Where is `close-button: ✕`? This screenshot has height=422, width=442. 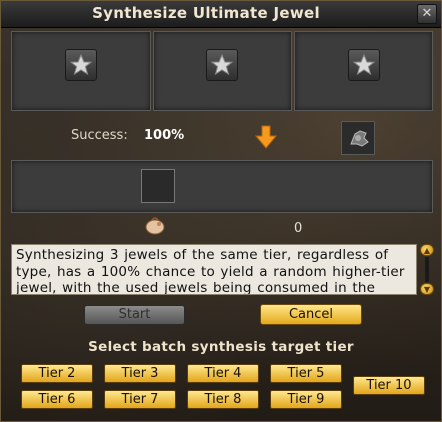
close-button: ✕ is located at coordinates (427, 14).